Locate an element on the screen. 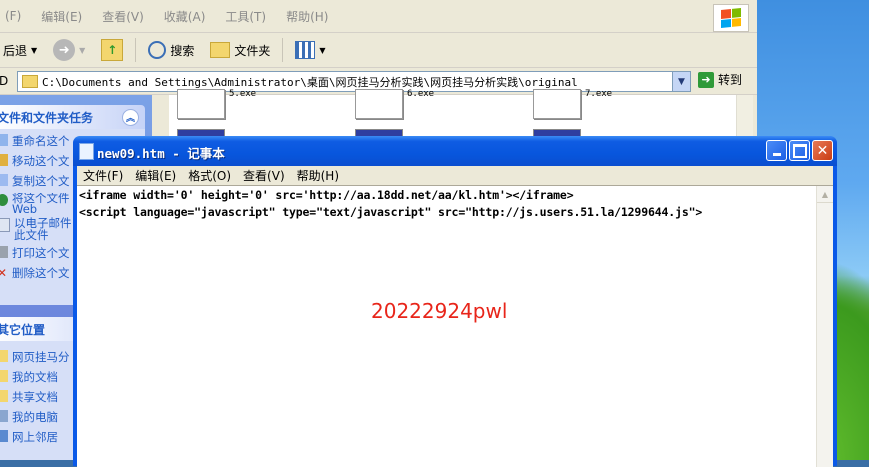 This screenshot has width=869, height=467. views-icon is located at coordinates (305, 50).